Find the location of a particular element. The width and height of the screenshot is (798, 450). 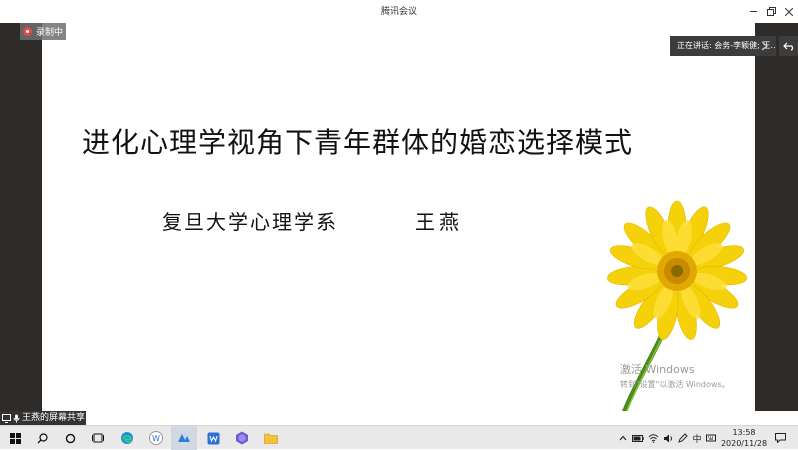

tencent-meeting-icon is located at coordinates (184, 438).